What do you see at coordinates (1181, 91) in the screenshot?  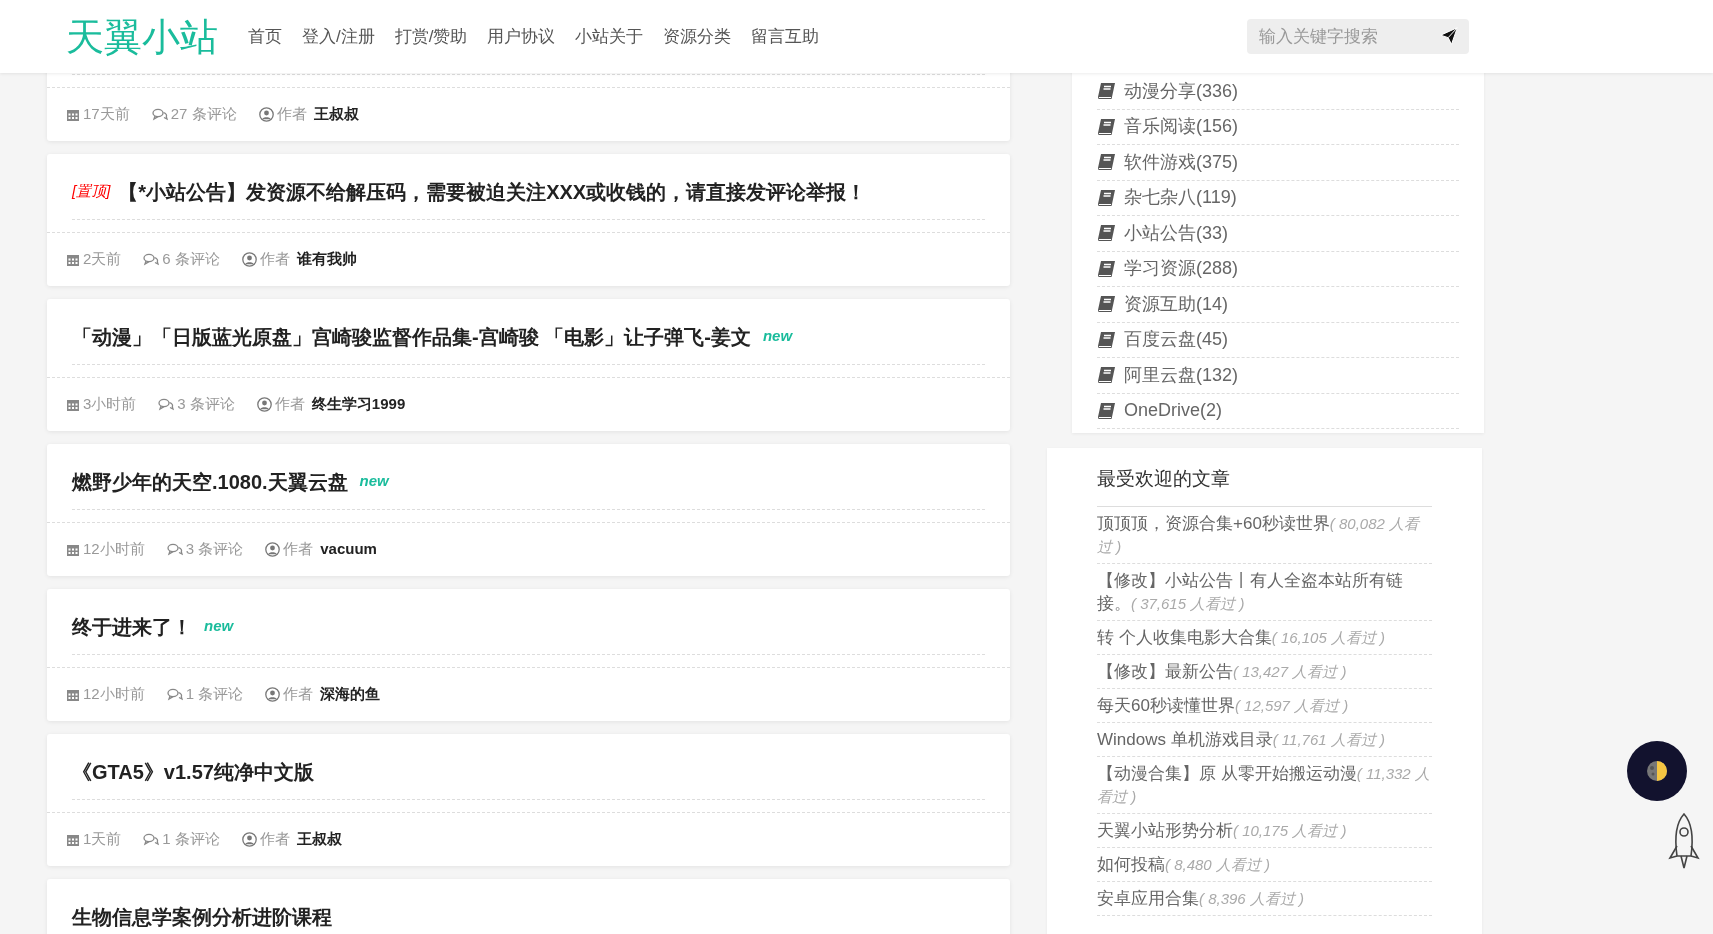 I see `category-link: 动漫分享(336)` at bounding box center [1181, 91].